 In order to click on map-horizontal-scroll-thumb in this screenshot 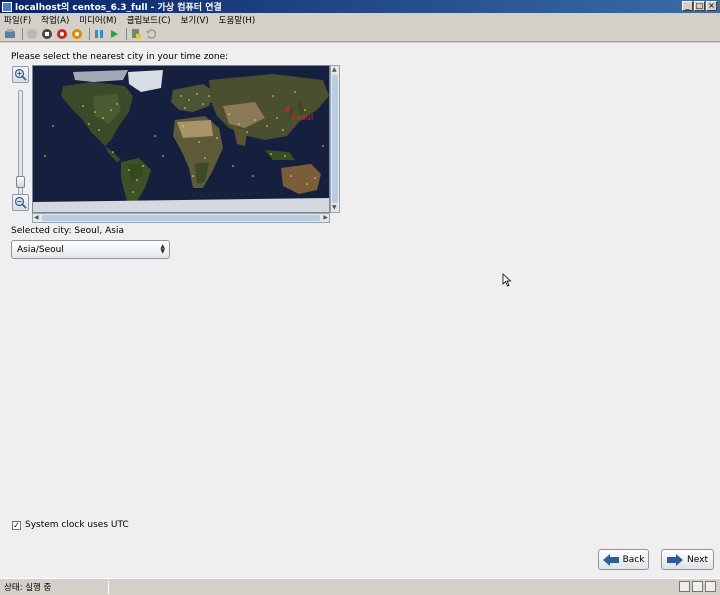, I will do `click(181, 218)`.